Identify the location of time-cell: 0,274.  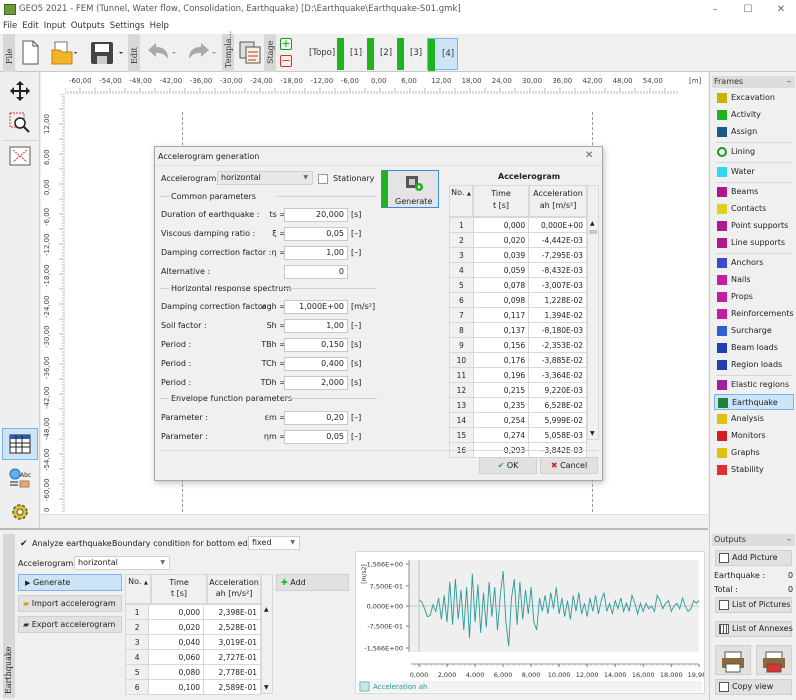
(501, 435).